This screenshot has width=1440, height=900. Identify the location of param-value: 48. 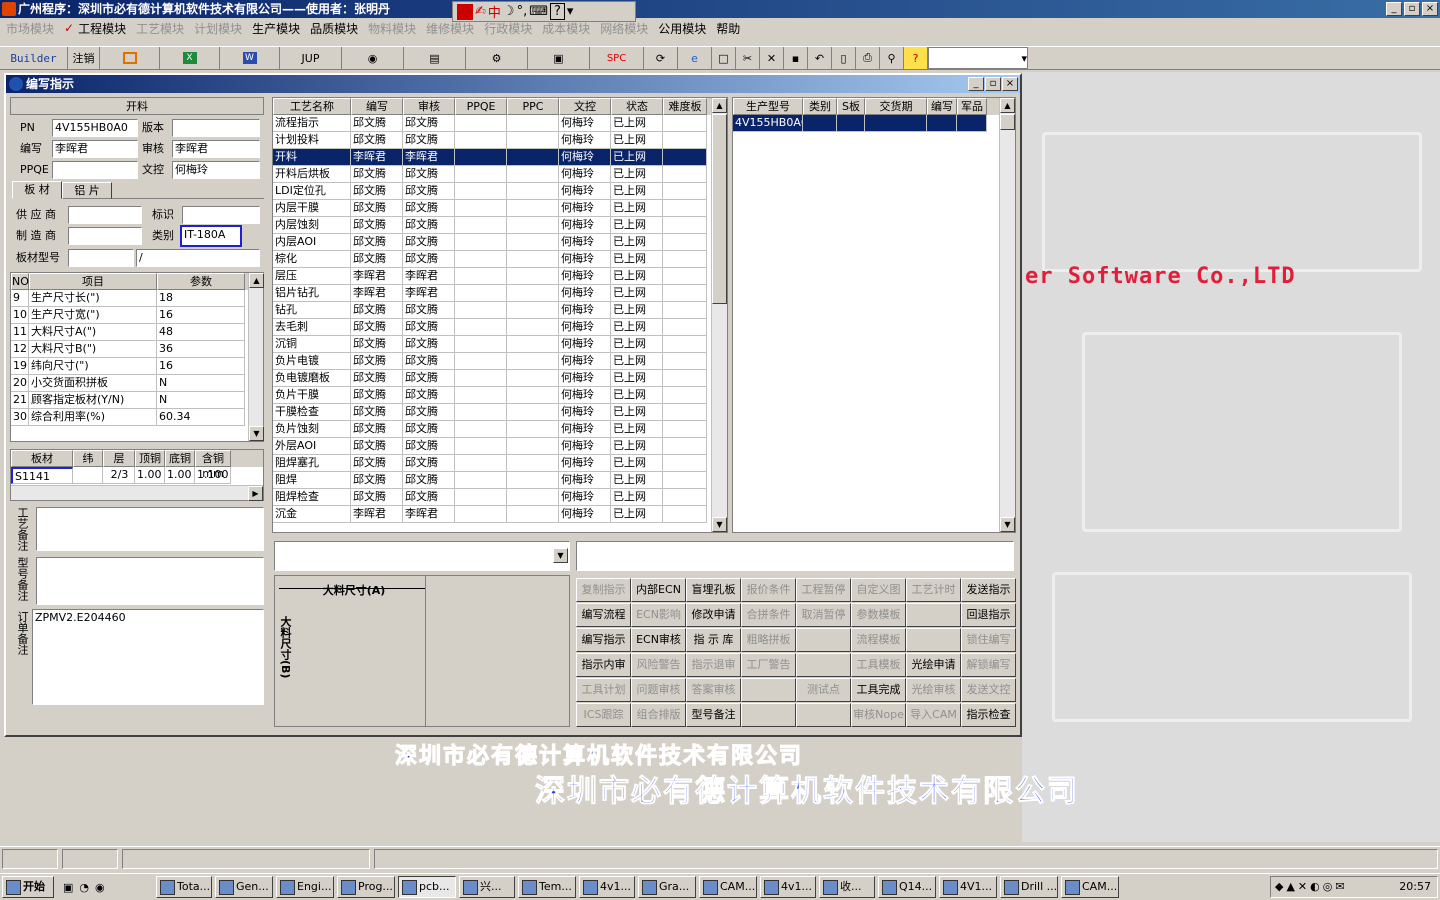
(201, 332).